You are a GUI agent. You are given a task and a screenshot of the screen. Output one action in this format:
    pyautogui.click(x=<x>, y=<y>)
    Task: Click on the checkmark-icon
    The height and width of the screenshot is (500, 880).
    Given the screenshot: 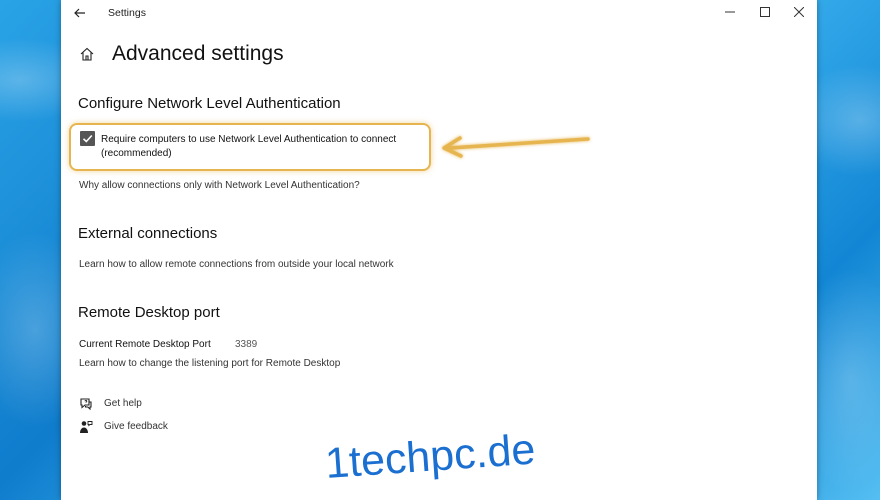 What is the action you would take?
    pyautogui.click(x=87, y=138)
    